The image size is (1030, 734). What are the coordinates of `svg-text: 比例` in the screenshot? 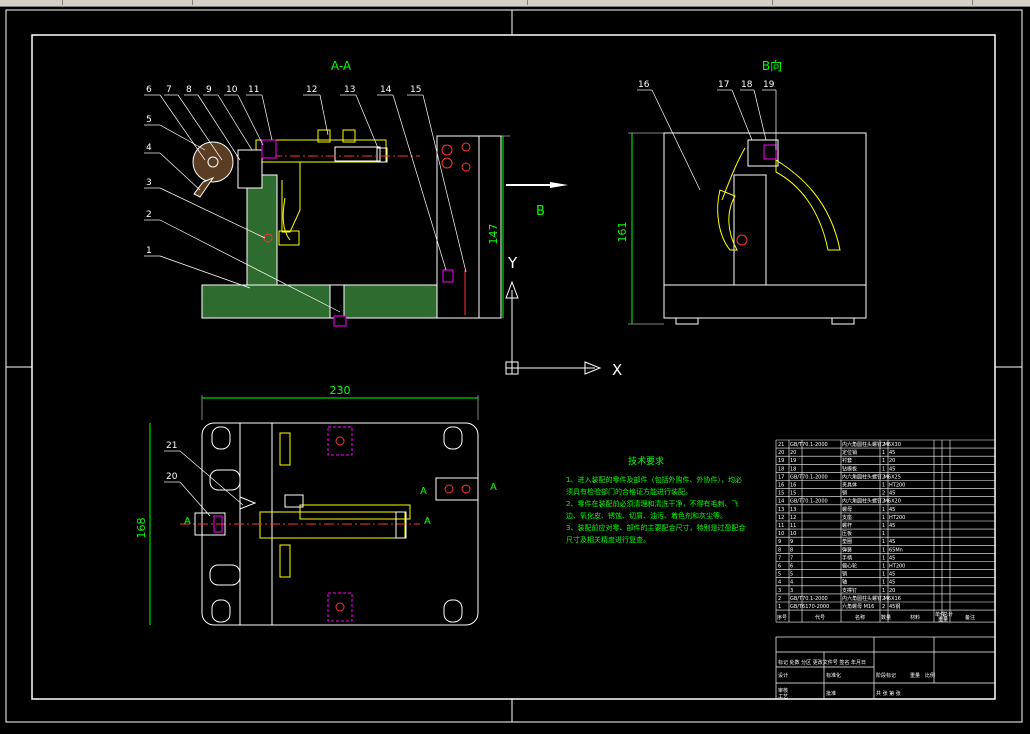 It's located at (930, 675).